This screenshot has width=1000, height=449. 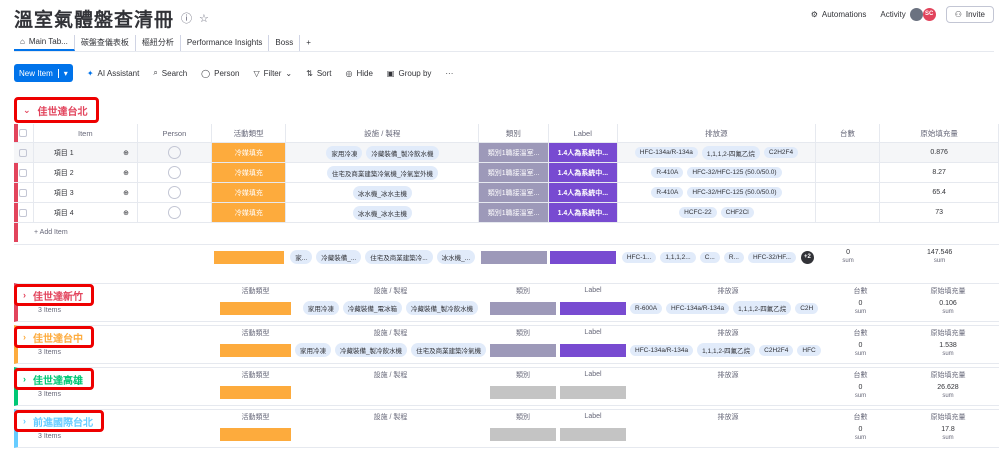 I want to click on more-tags-badge: +2, so click(x=807, y=257).